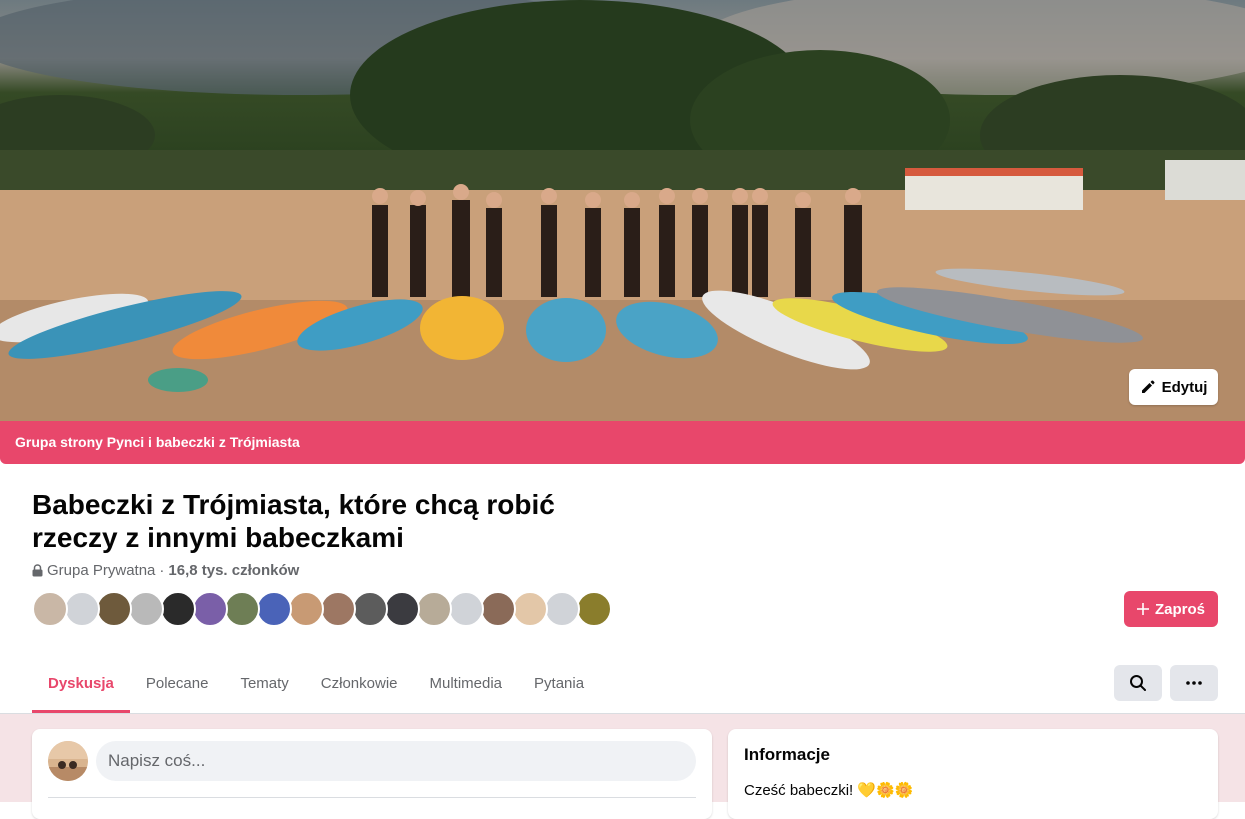  I want to click on tab-topics: Tematy, so click(264, 688).